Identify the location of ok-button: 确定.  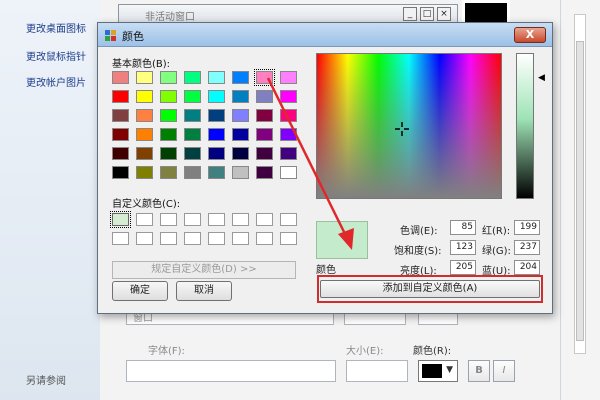
(140, 291).